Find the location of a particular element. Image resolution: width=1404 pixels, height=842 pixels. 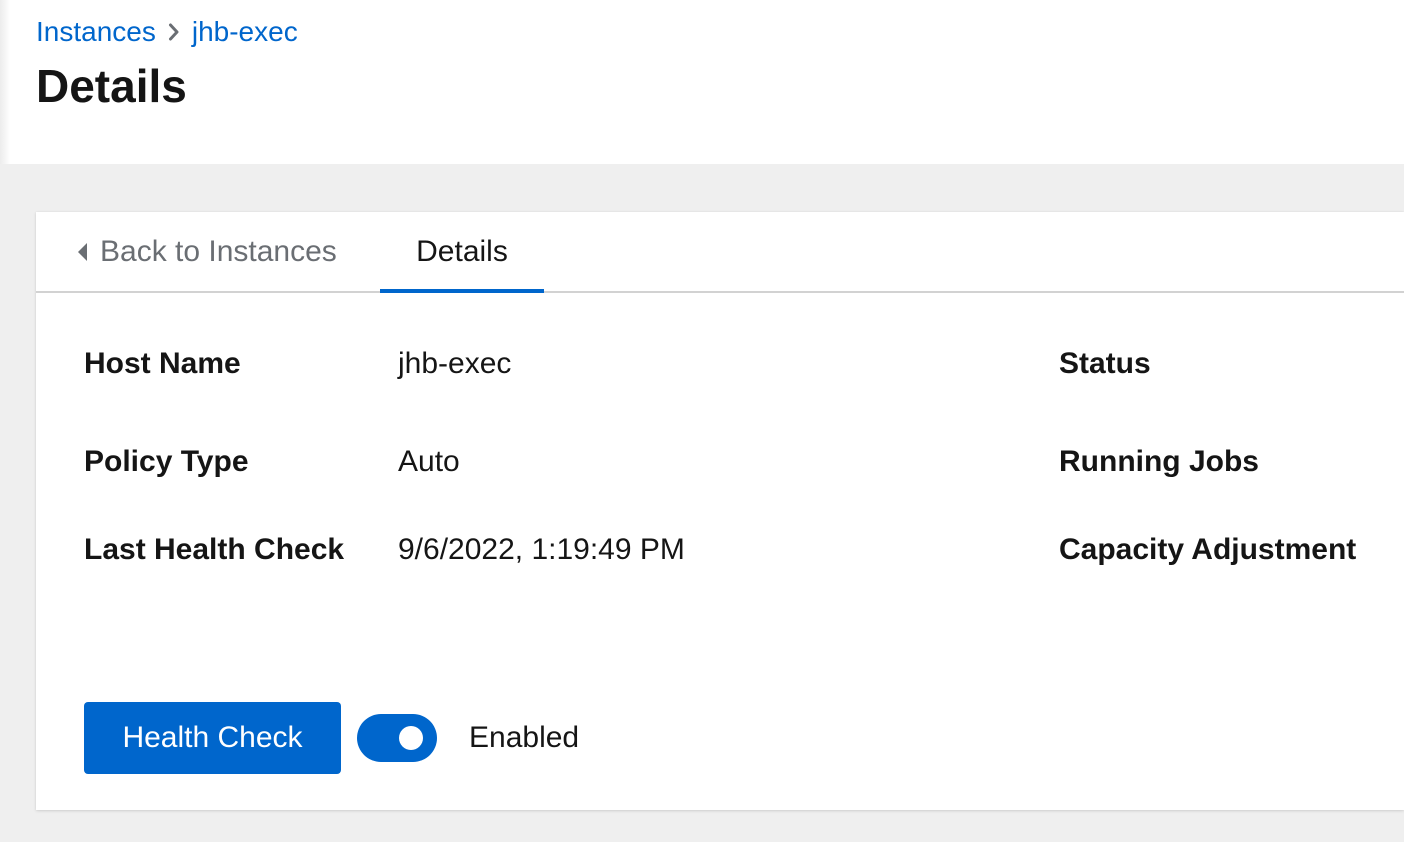

chevron-right-icon is located at coordinates (174, 32).